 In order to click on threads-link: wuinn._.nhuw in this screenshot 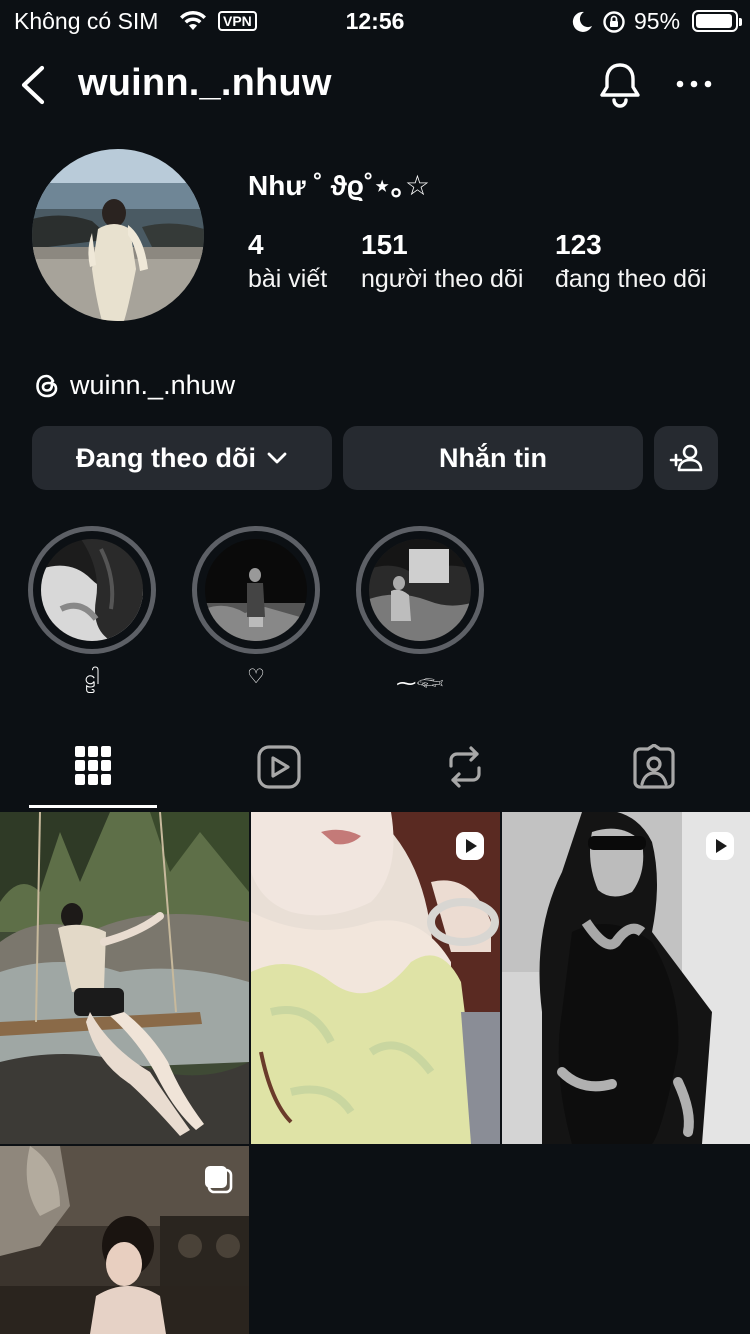, I will do `click(133, 385)`.